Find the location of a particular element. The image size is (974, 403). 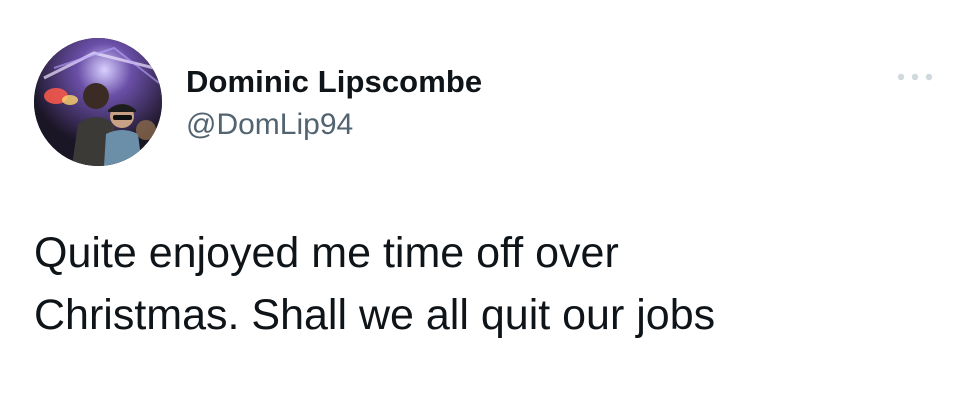

more-horizontal-icon is located at coordinates (915, 77).